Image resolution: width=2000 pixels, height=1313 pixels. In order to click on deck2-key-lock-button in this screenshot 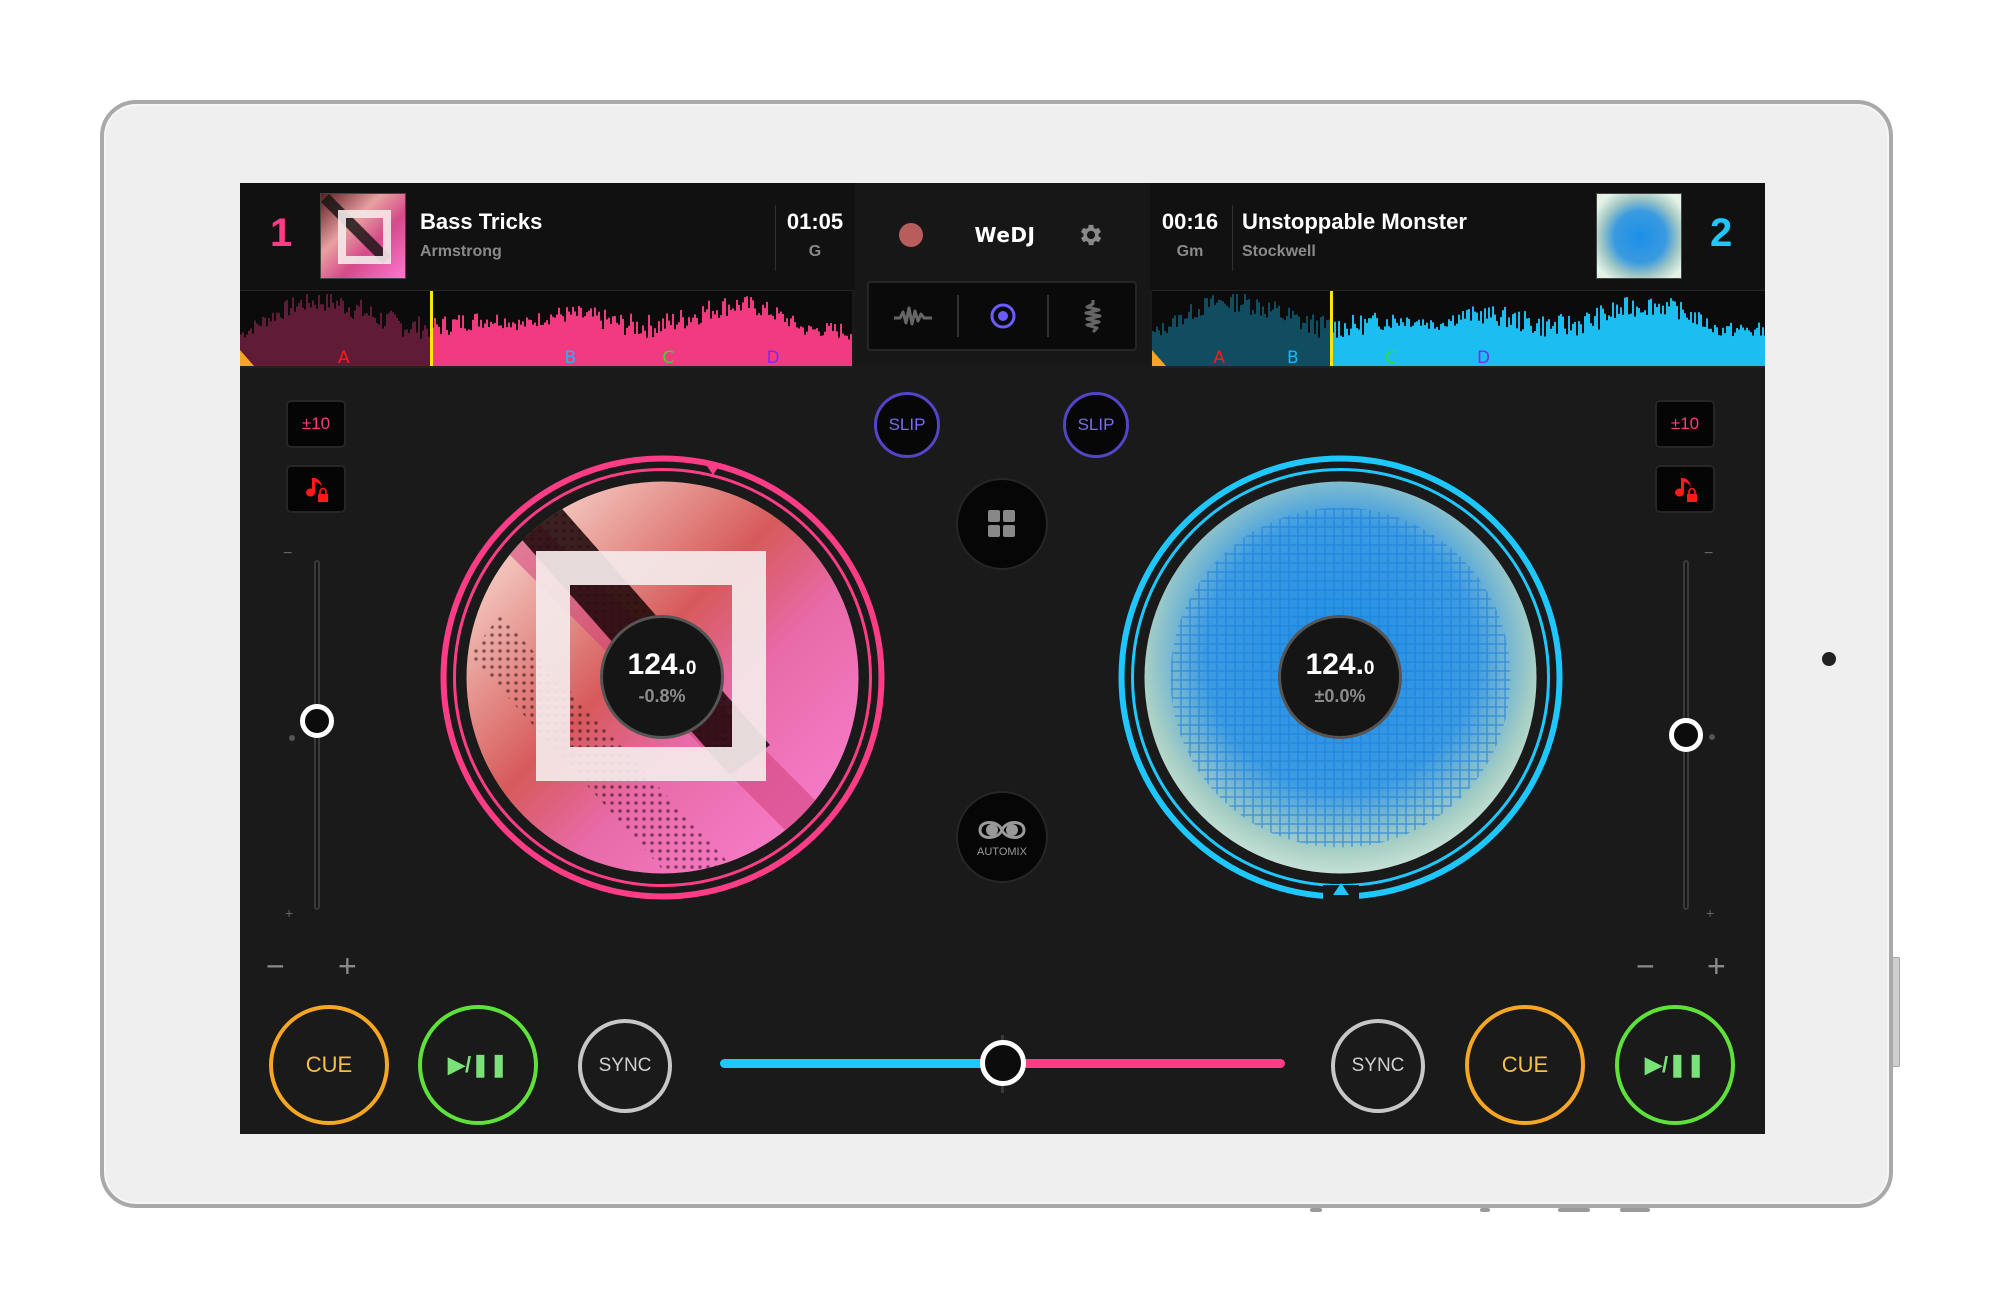, I will do `click(1685, 489)`.